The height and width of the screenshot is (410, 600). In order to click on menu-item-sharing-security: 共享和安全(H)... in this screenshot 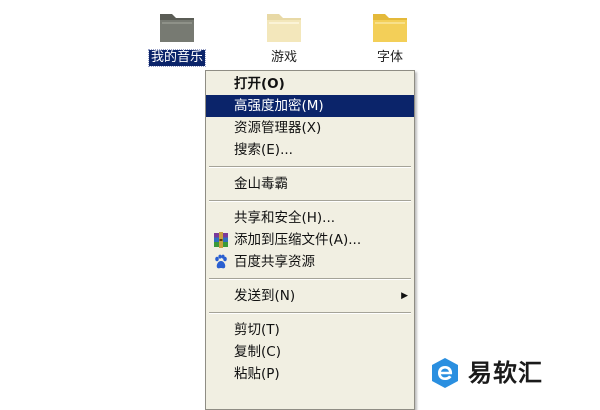, I will do `click(310, 218)`.